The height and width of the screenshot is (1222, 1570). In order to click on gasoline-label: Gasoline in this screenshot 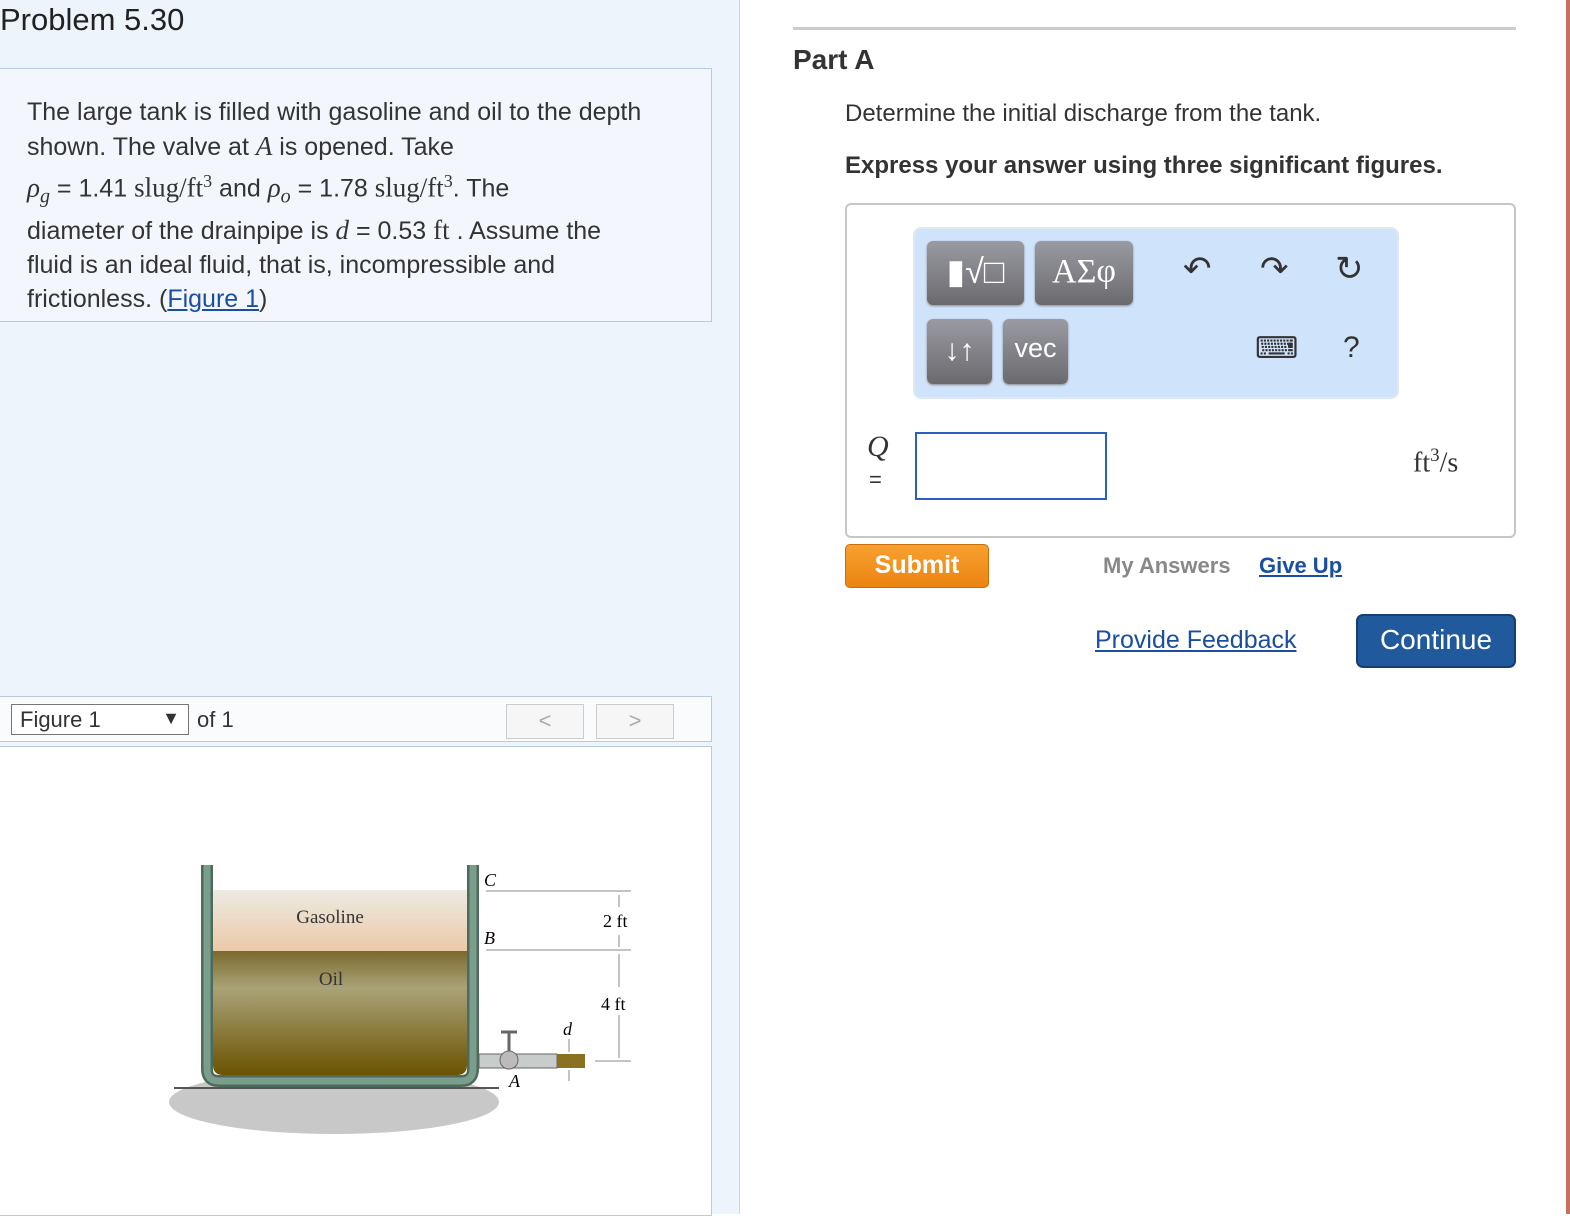, I will do `click(330, 917)`.